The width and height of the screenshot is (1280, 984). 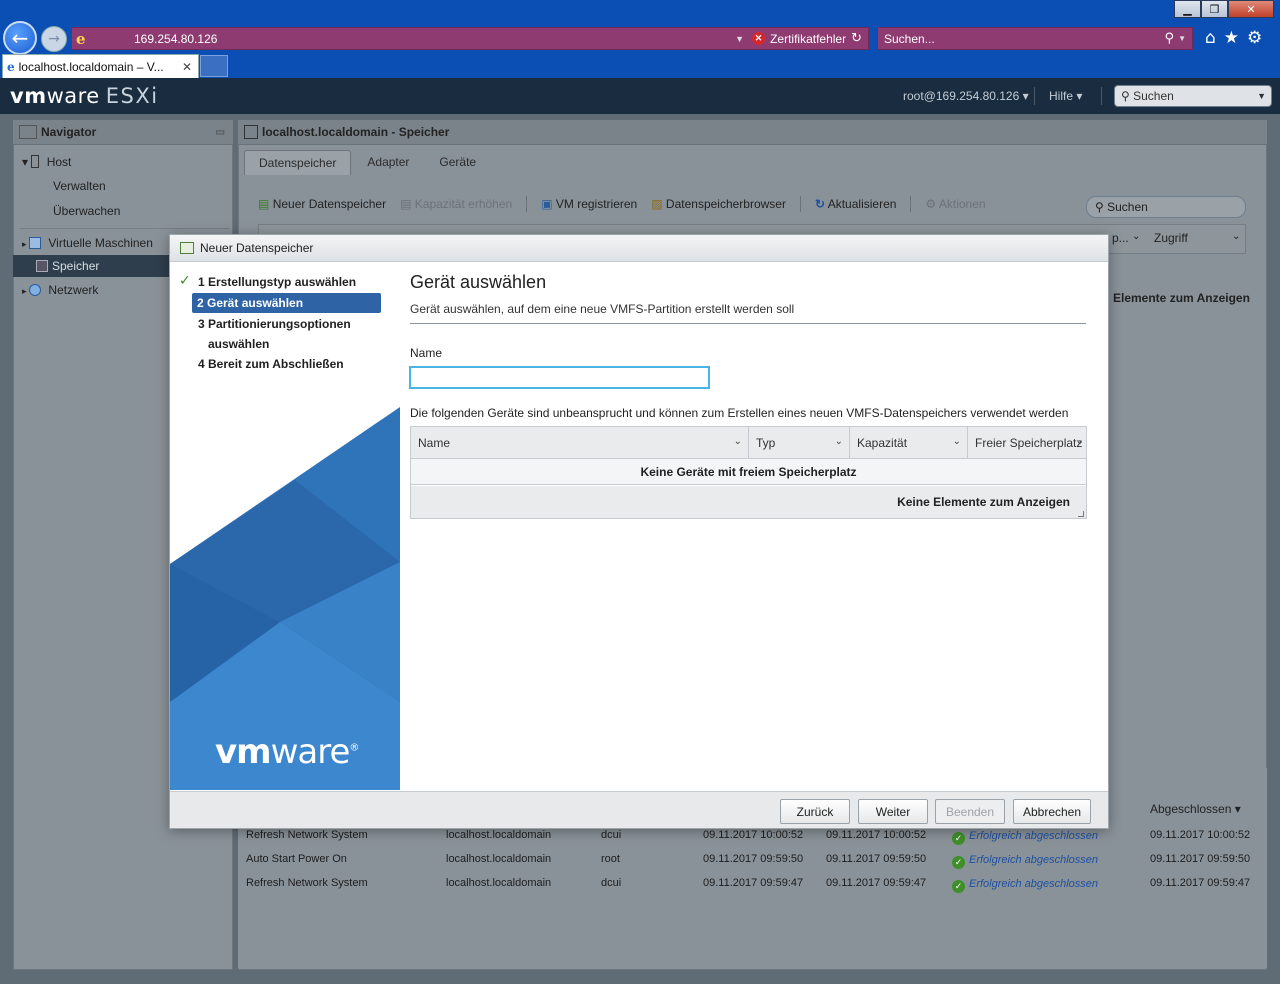 I want to click on nav-verwalten: Verwalten, so click(x=79, y=186).